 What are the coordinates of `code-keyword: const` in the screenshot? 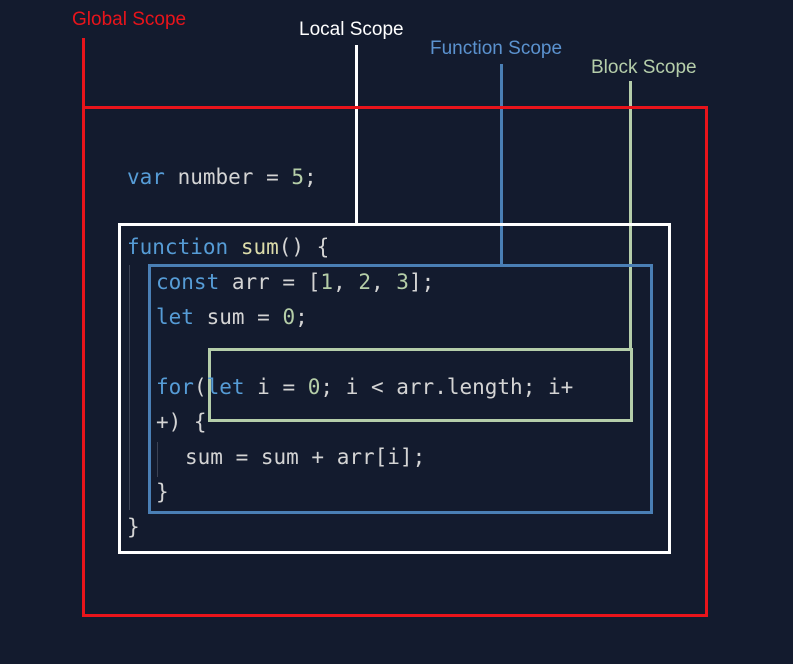 It's located at (188, 282).